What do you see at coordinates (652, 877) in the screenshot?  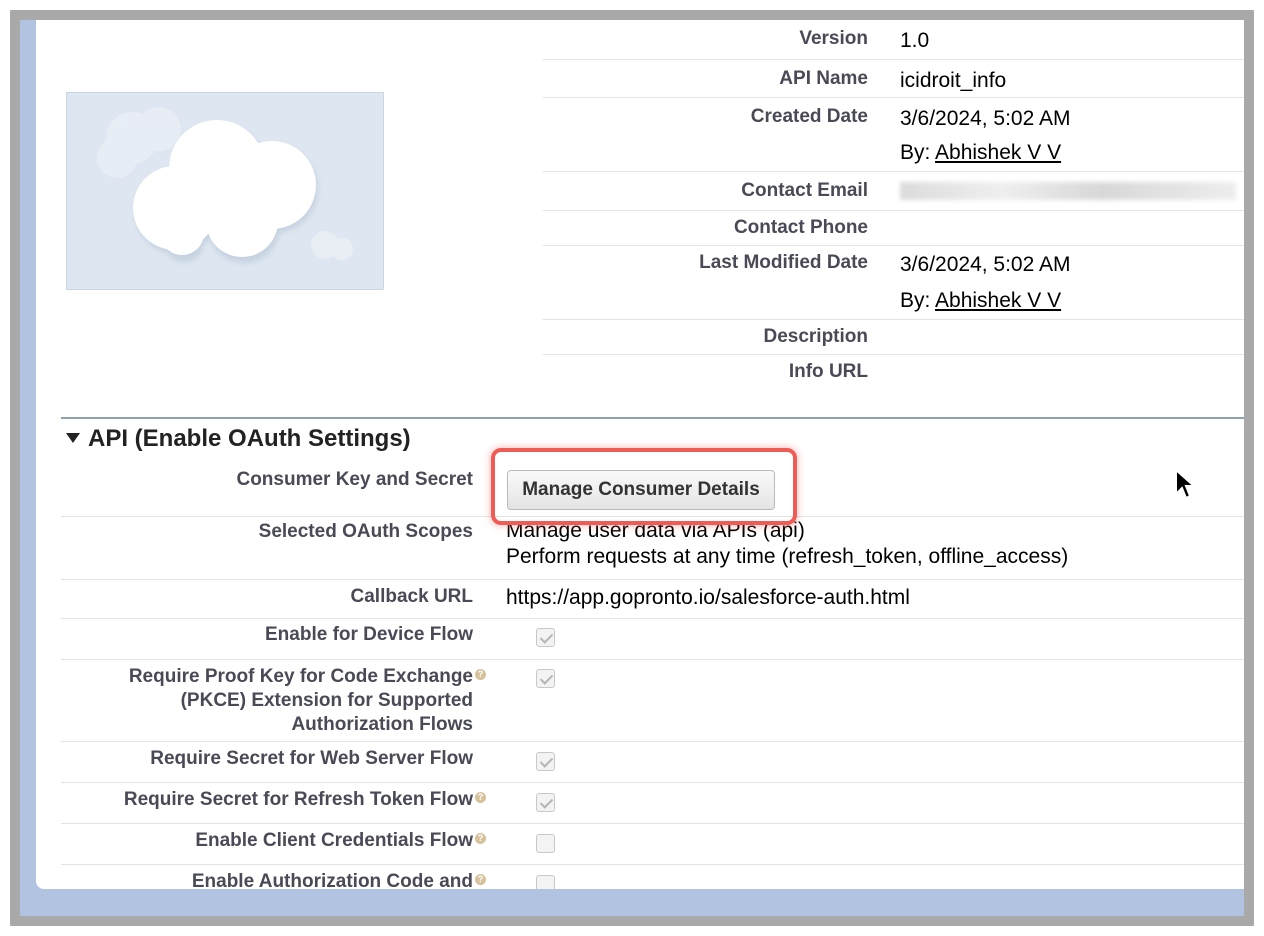 I see `row-auth-code: Enable Authorization Code and ?` at bounding box center [652, 877].